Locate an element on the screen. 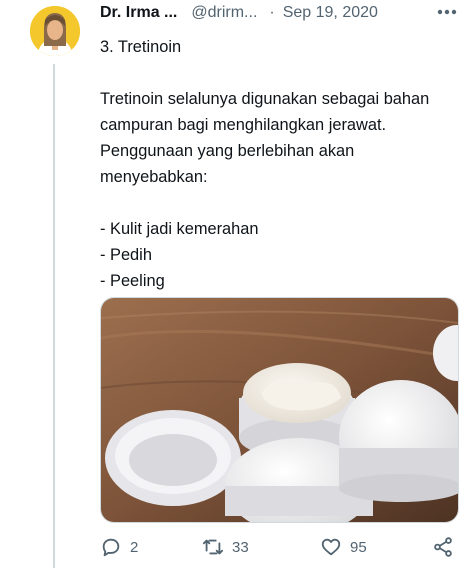 The width and height of the screenshot is (474, 568). retweet-icon is located at coordinates (213, 547).